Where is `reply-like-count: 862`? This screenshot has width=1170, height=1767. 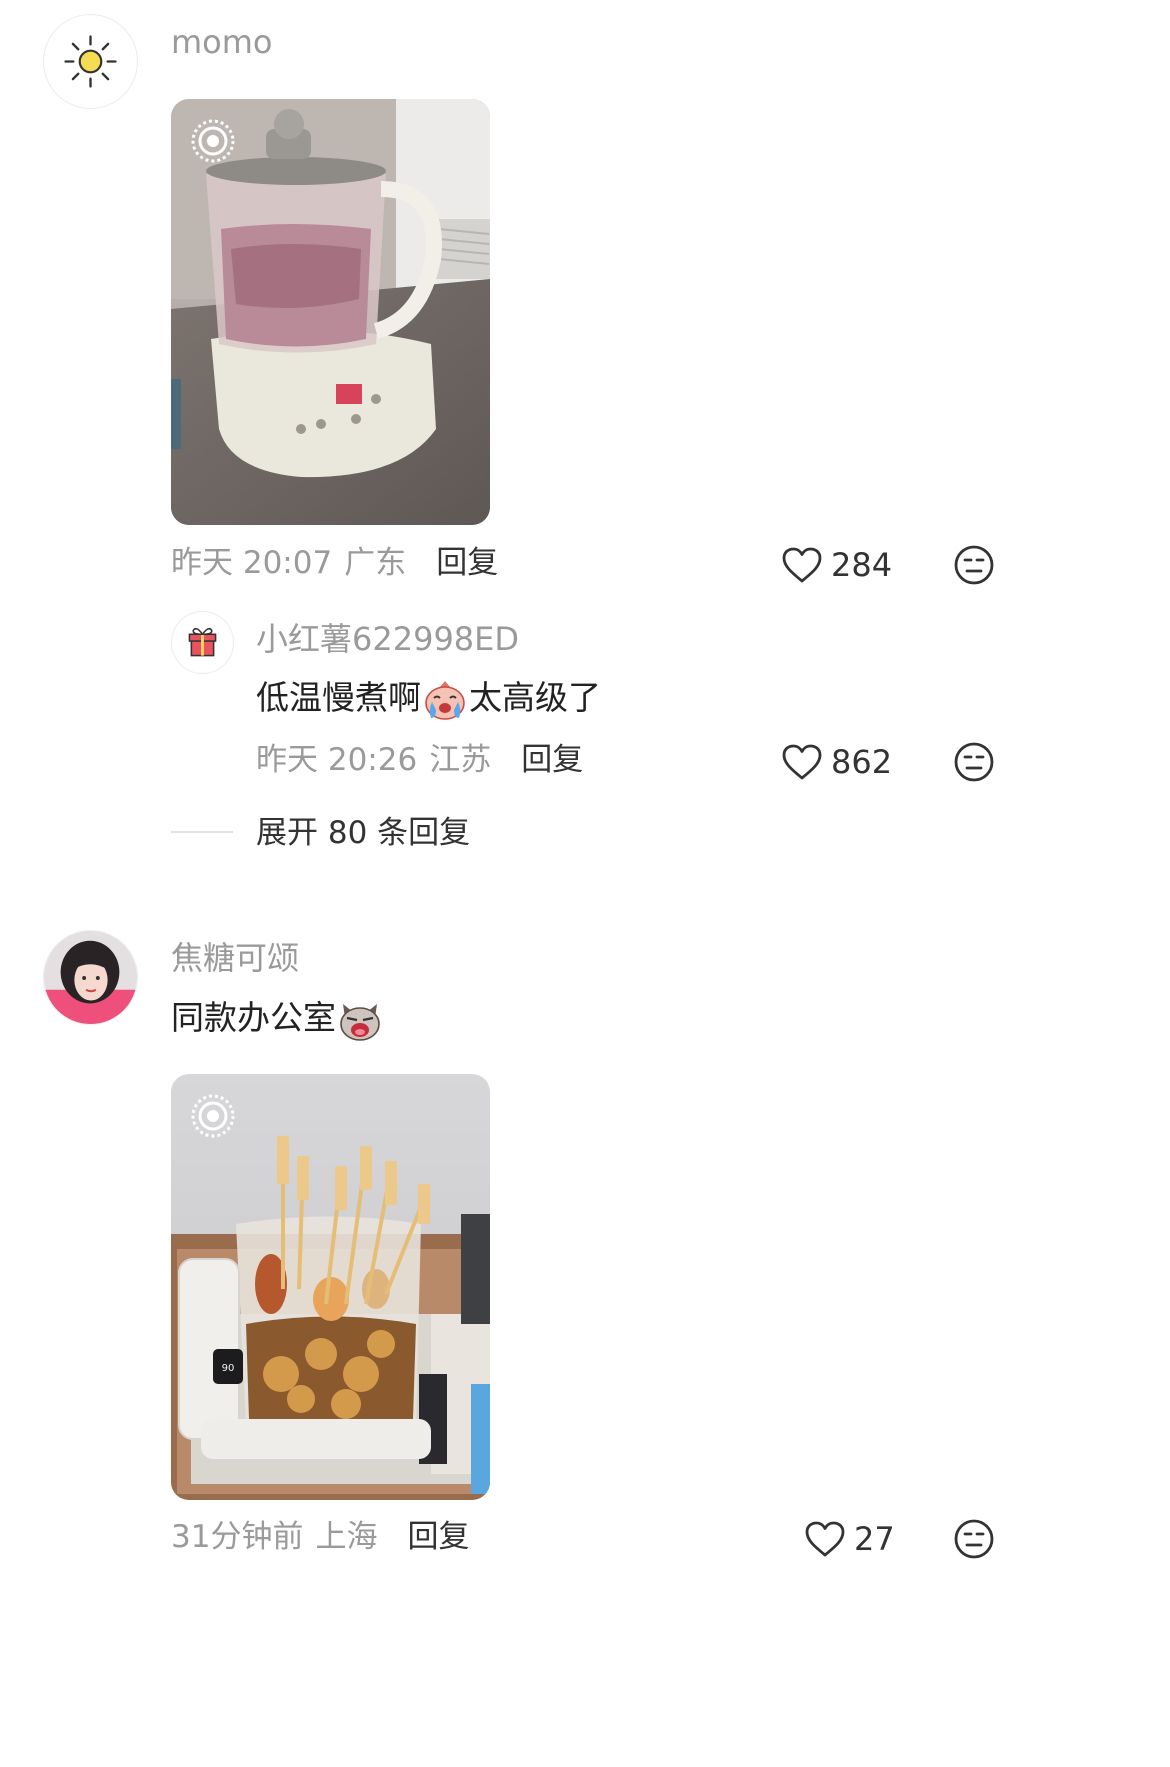 reply-like-count: 862 is located at coordinates (862, 762).